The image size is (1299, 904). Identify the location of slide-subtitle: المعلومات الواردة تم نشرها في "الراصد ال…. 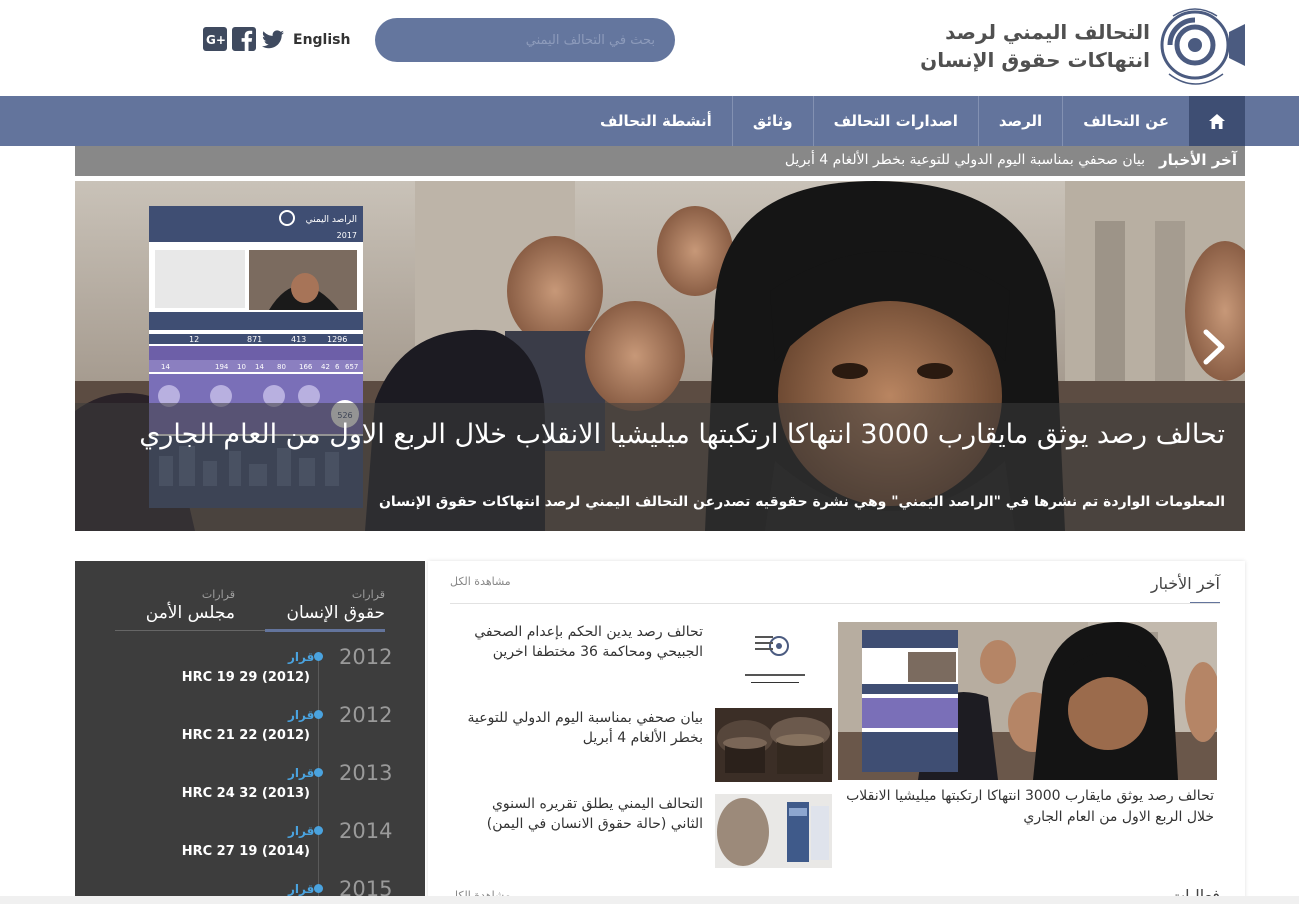
(801, 502).